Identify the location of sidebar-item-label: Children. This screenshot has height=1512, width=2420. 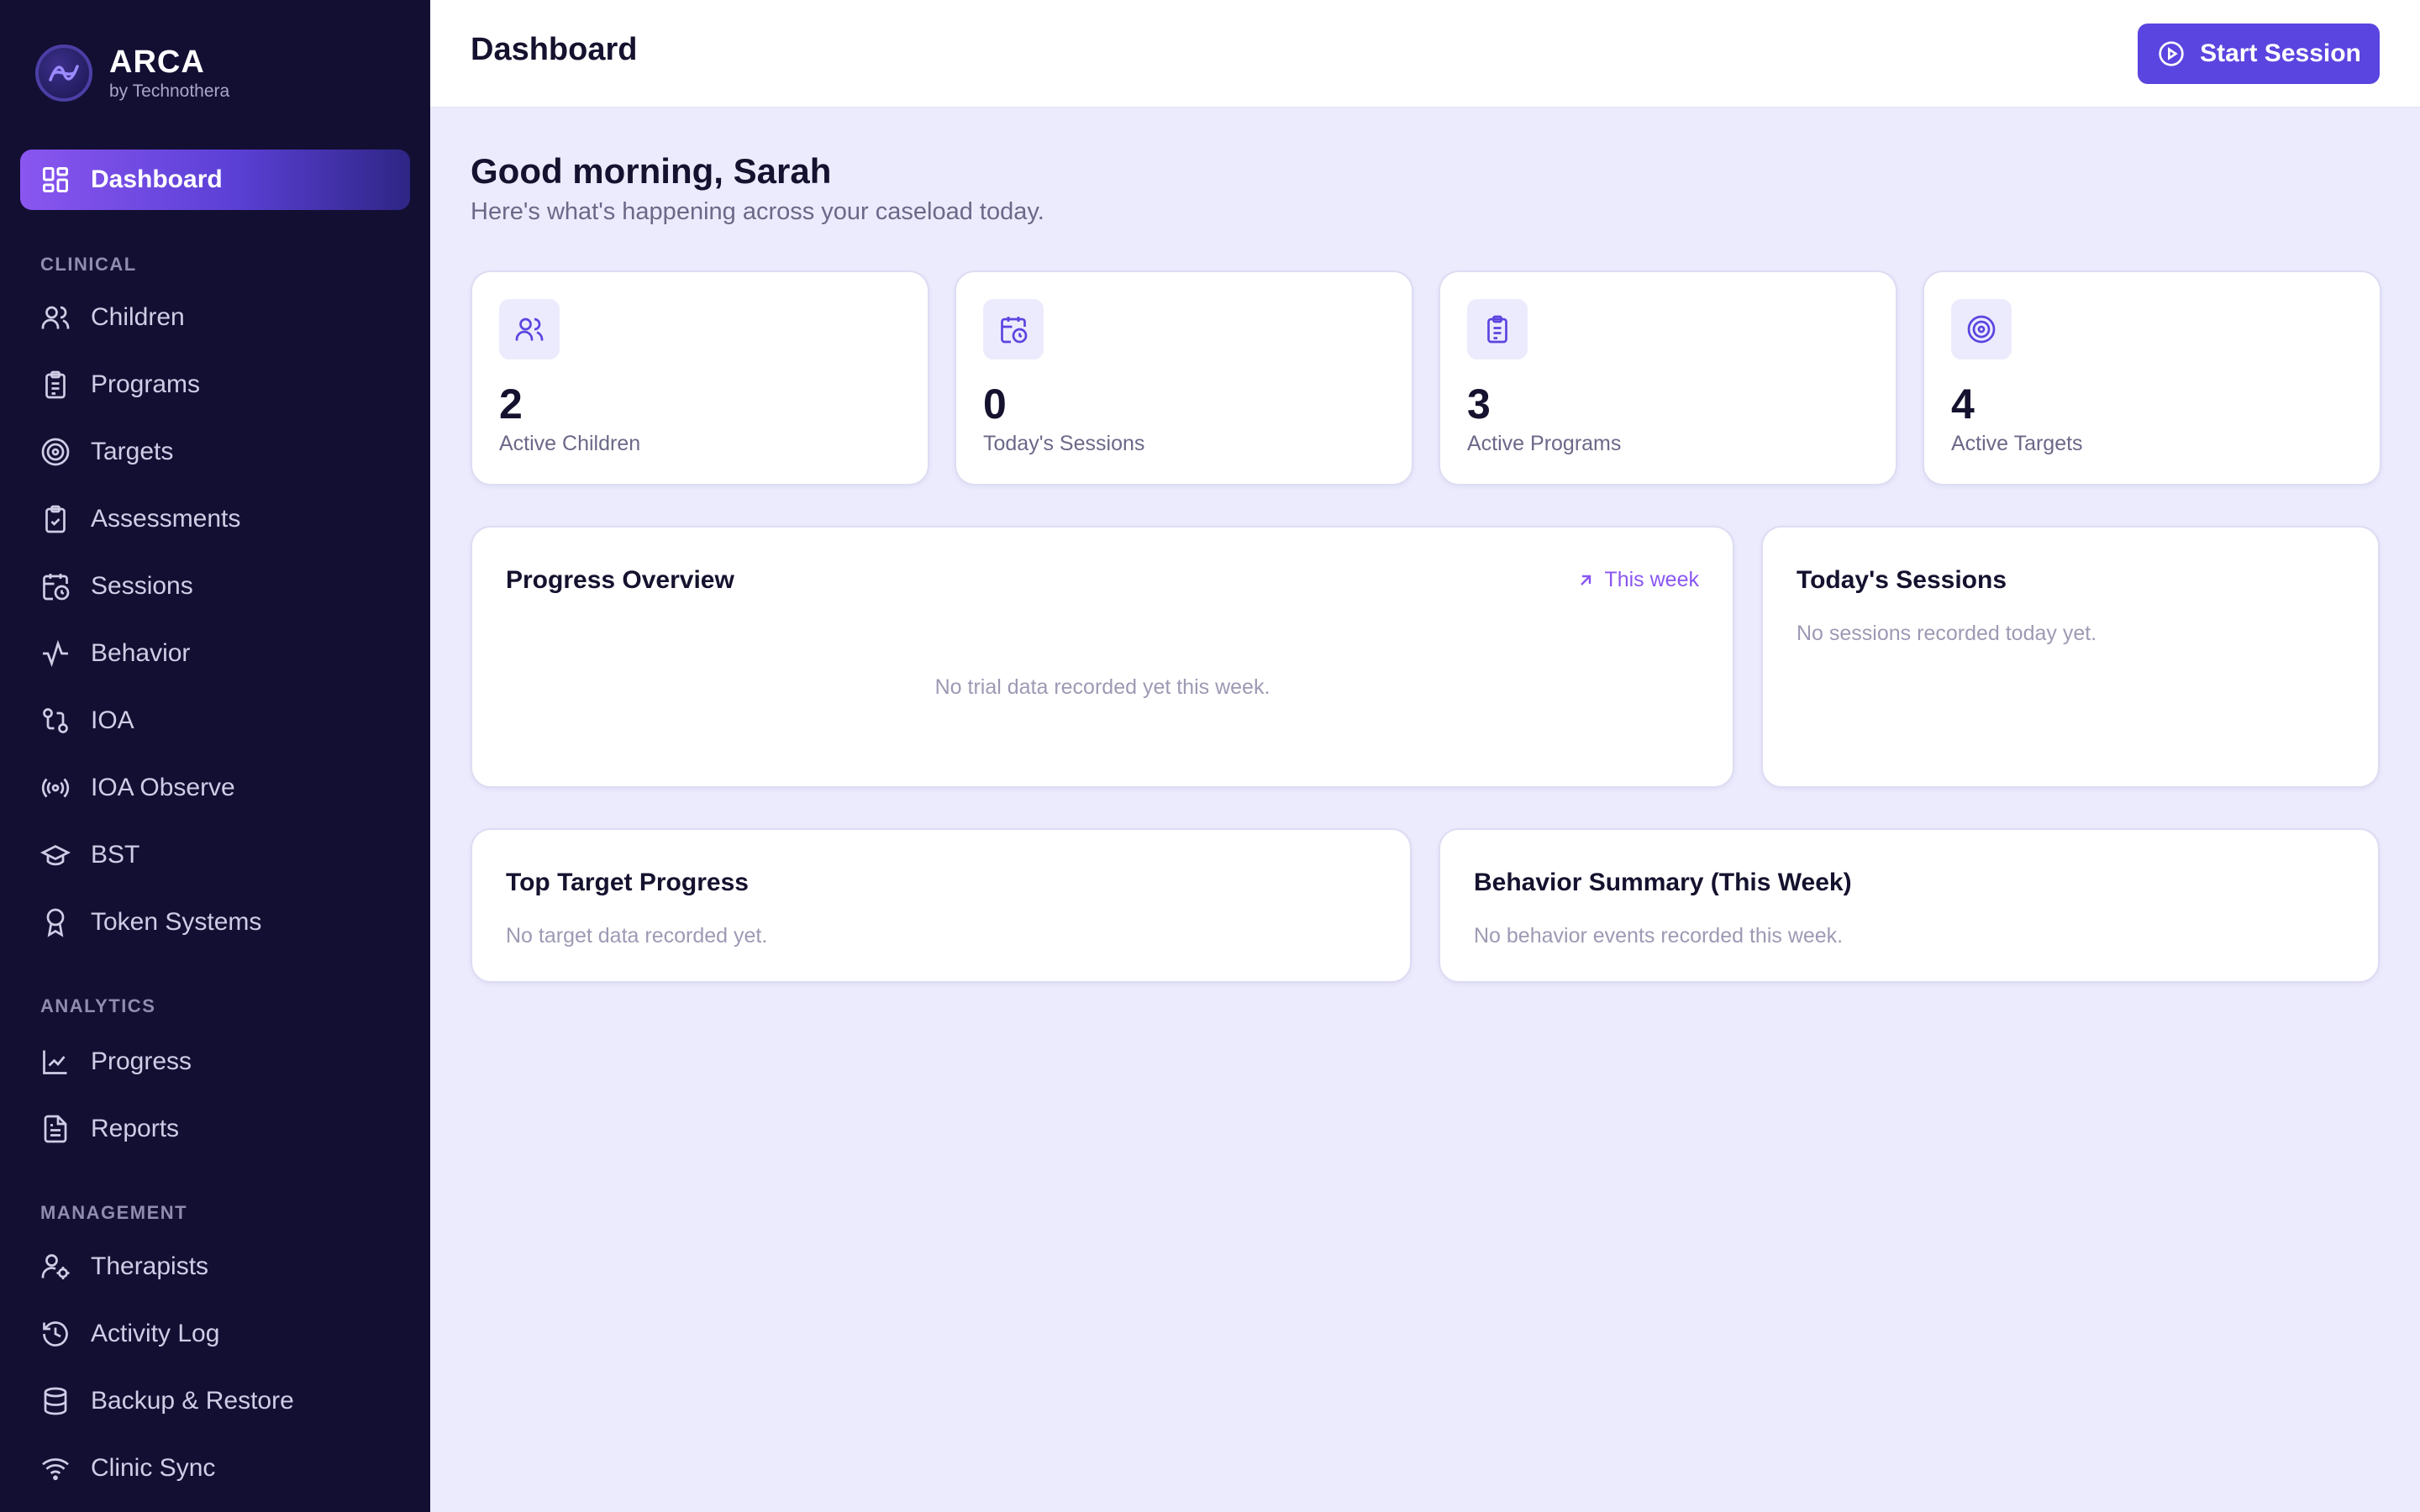
(138, 317).